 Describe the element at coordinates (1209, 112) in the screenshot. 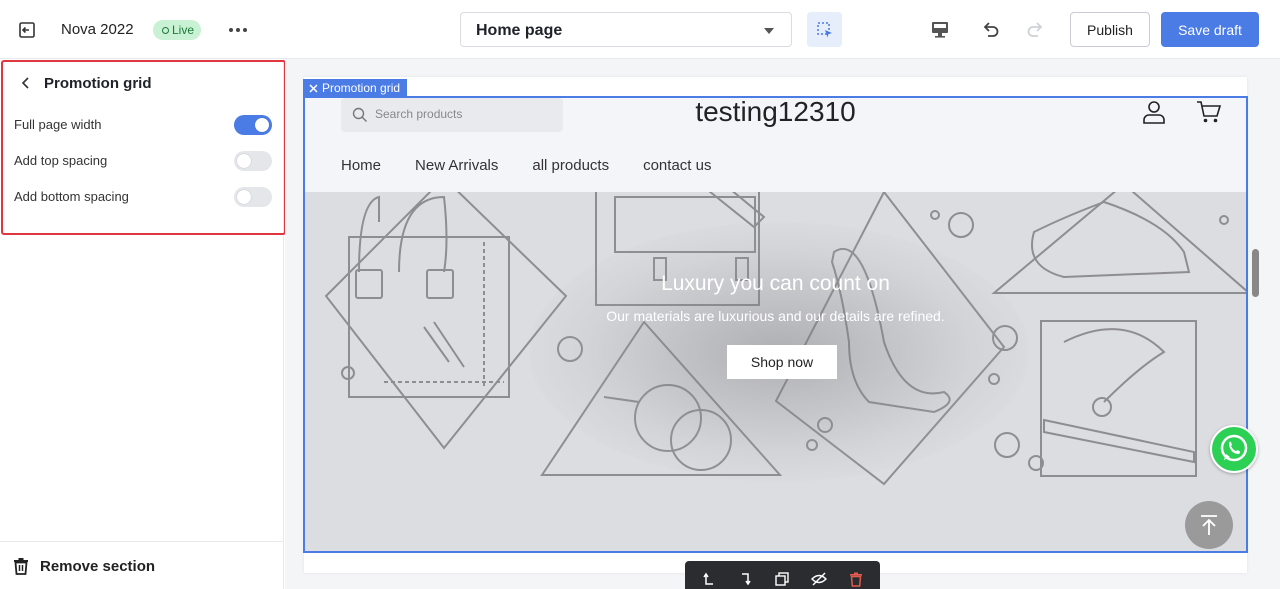

I see `cart-icon` at that location.